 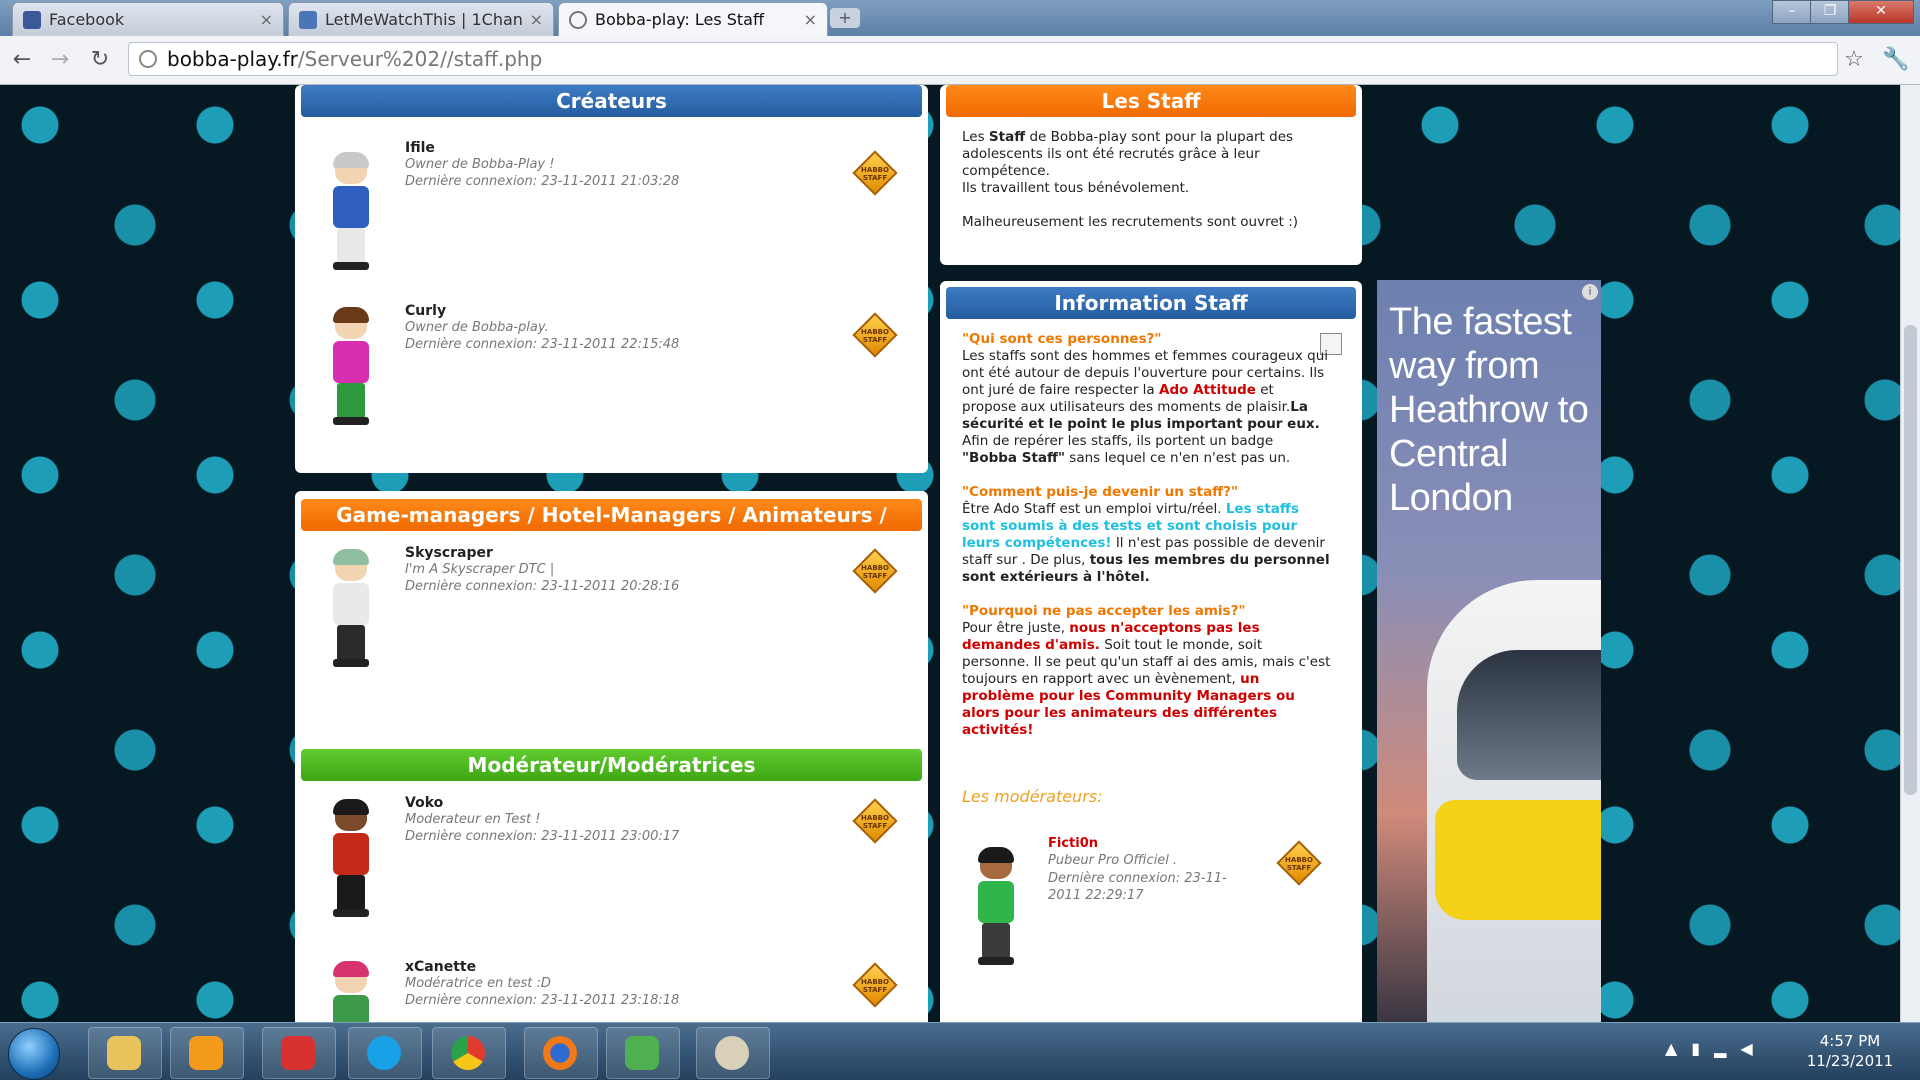 I want to click on media-player-icon, so click(x=206, y=1053).